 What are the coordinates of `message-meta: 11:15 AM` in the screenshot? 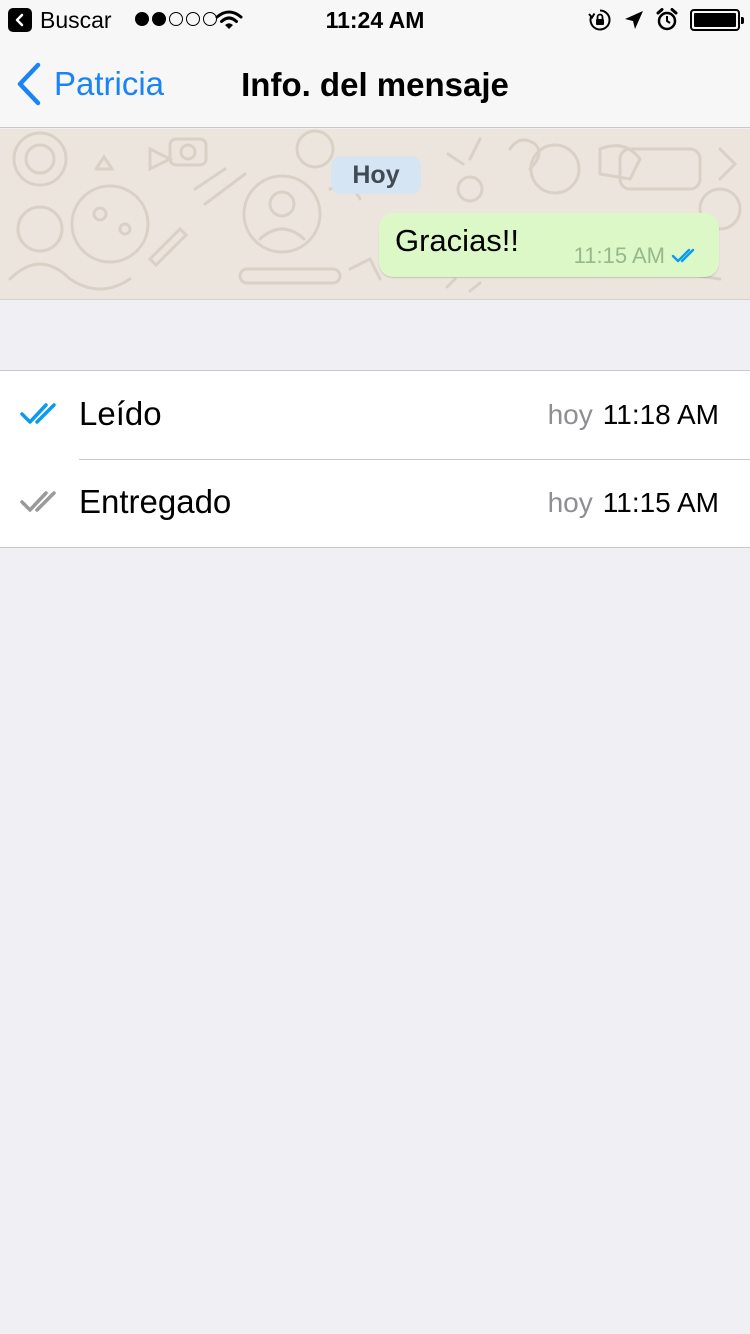 It's located at (637, 256).